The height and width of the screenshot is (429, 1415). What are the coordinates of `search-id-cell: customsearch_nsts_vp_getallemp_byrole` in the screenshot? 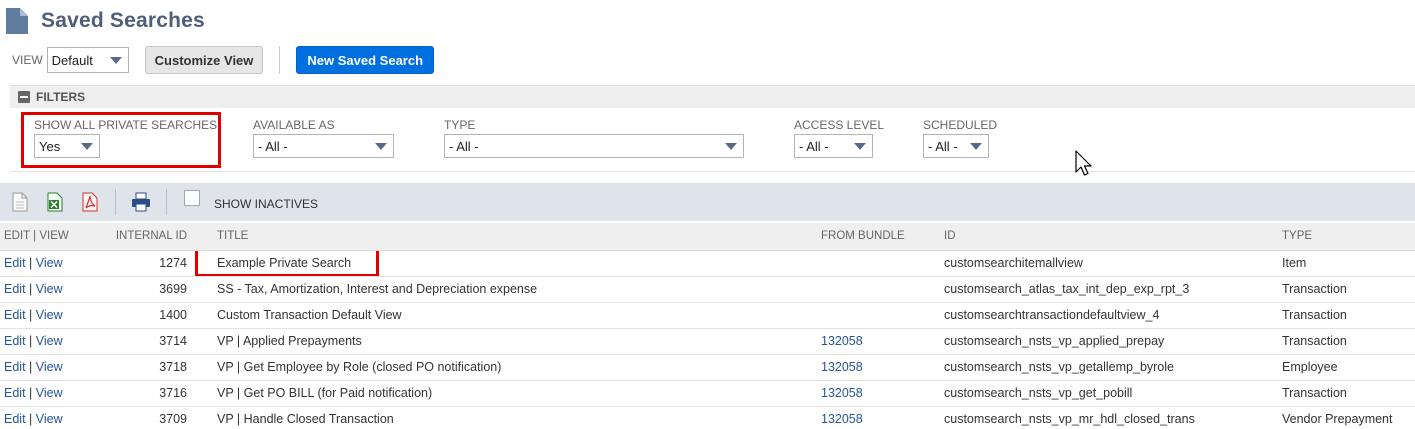 It's located at (1109, 367).